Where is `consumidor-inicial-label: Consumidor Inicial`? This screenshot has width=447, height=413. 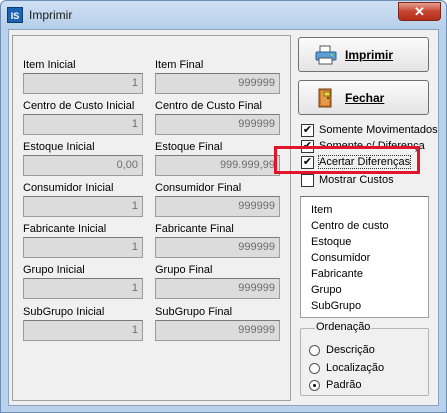 consumidor-inicial-label: Consumidor Inicial is located at coordinates (68, 188).